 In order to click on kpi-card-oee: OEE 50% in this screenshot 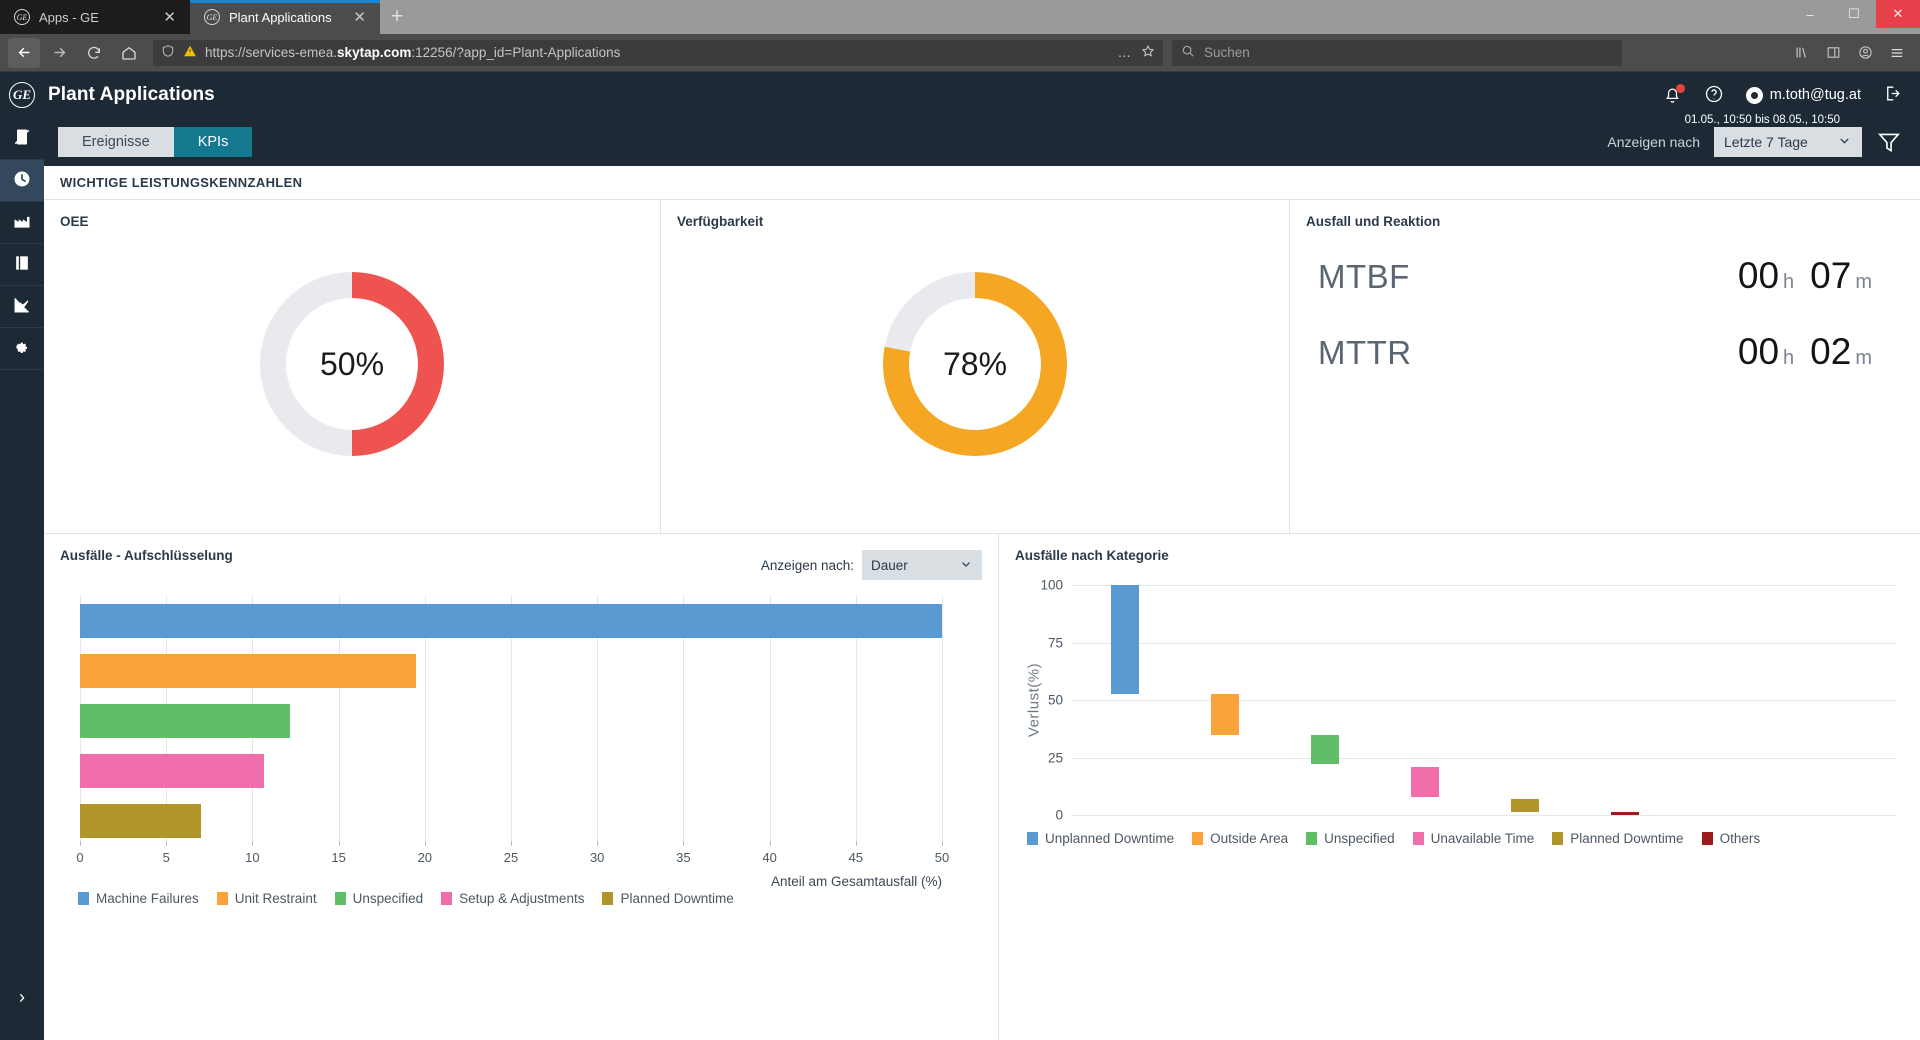, I will do `click(352, 366)`.